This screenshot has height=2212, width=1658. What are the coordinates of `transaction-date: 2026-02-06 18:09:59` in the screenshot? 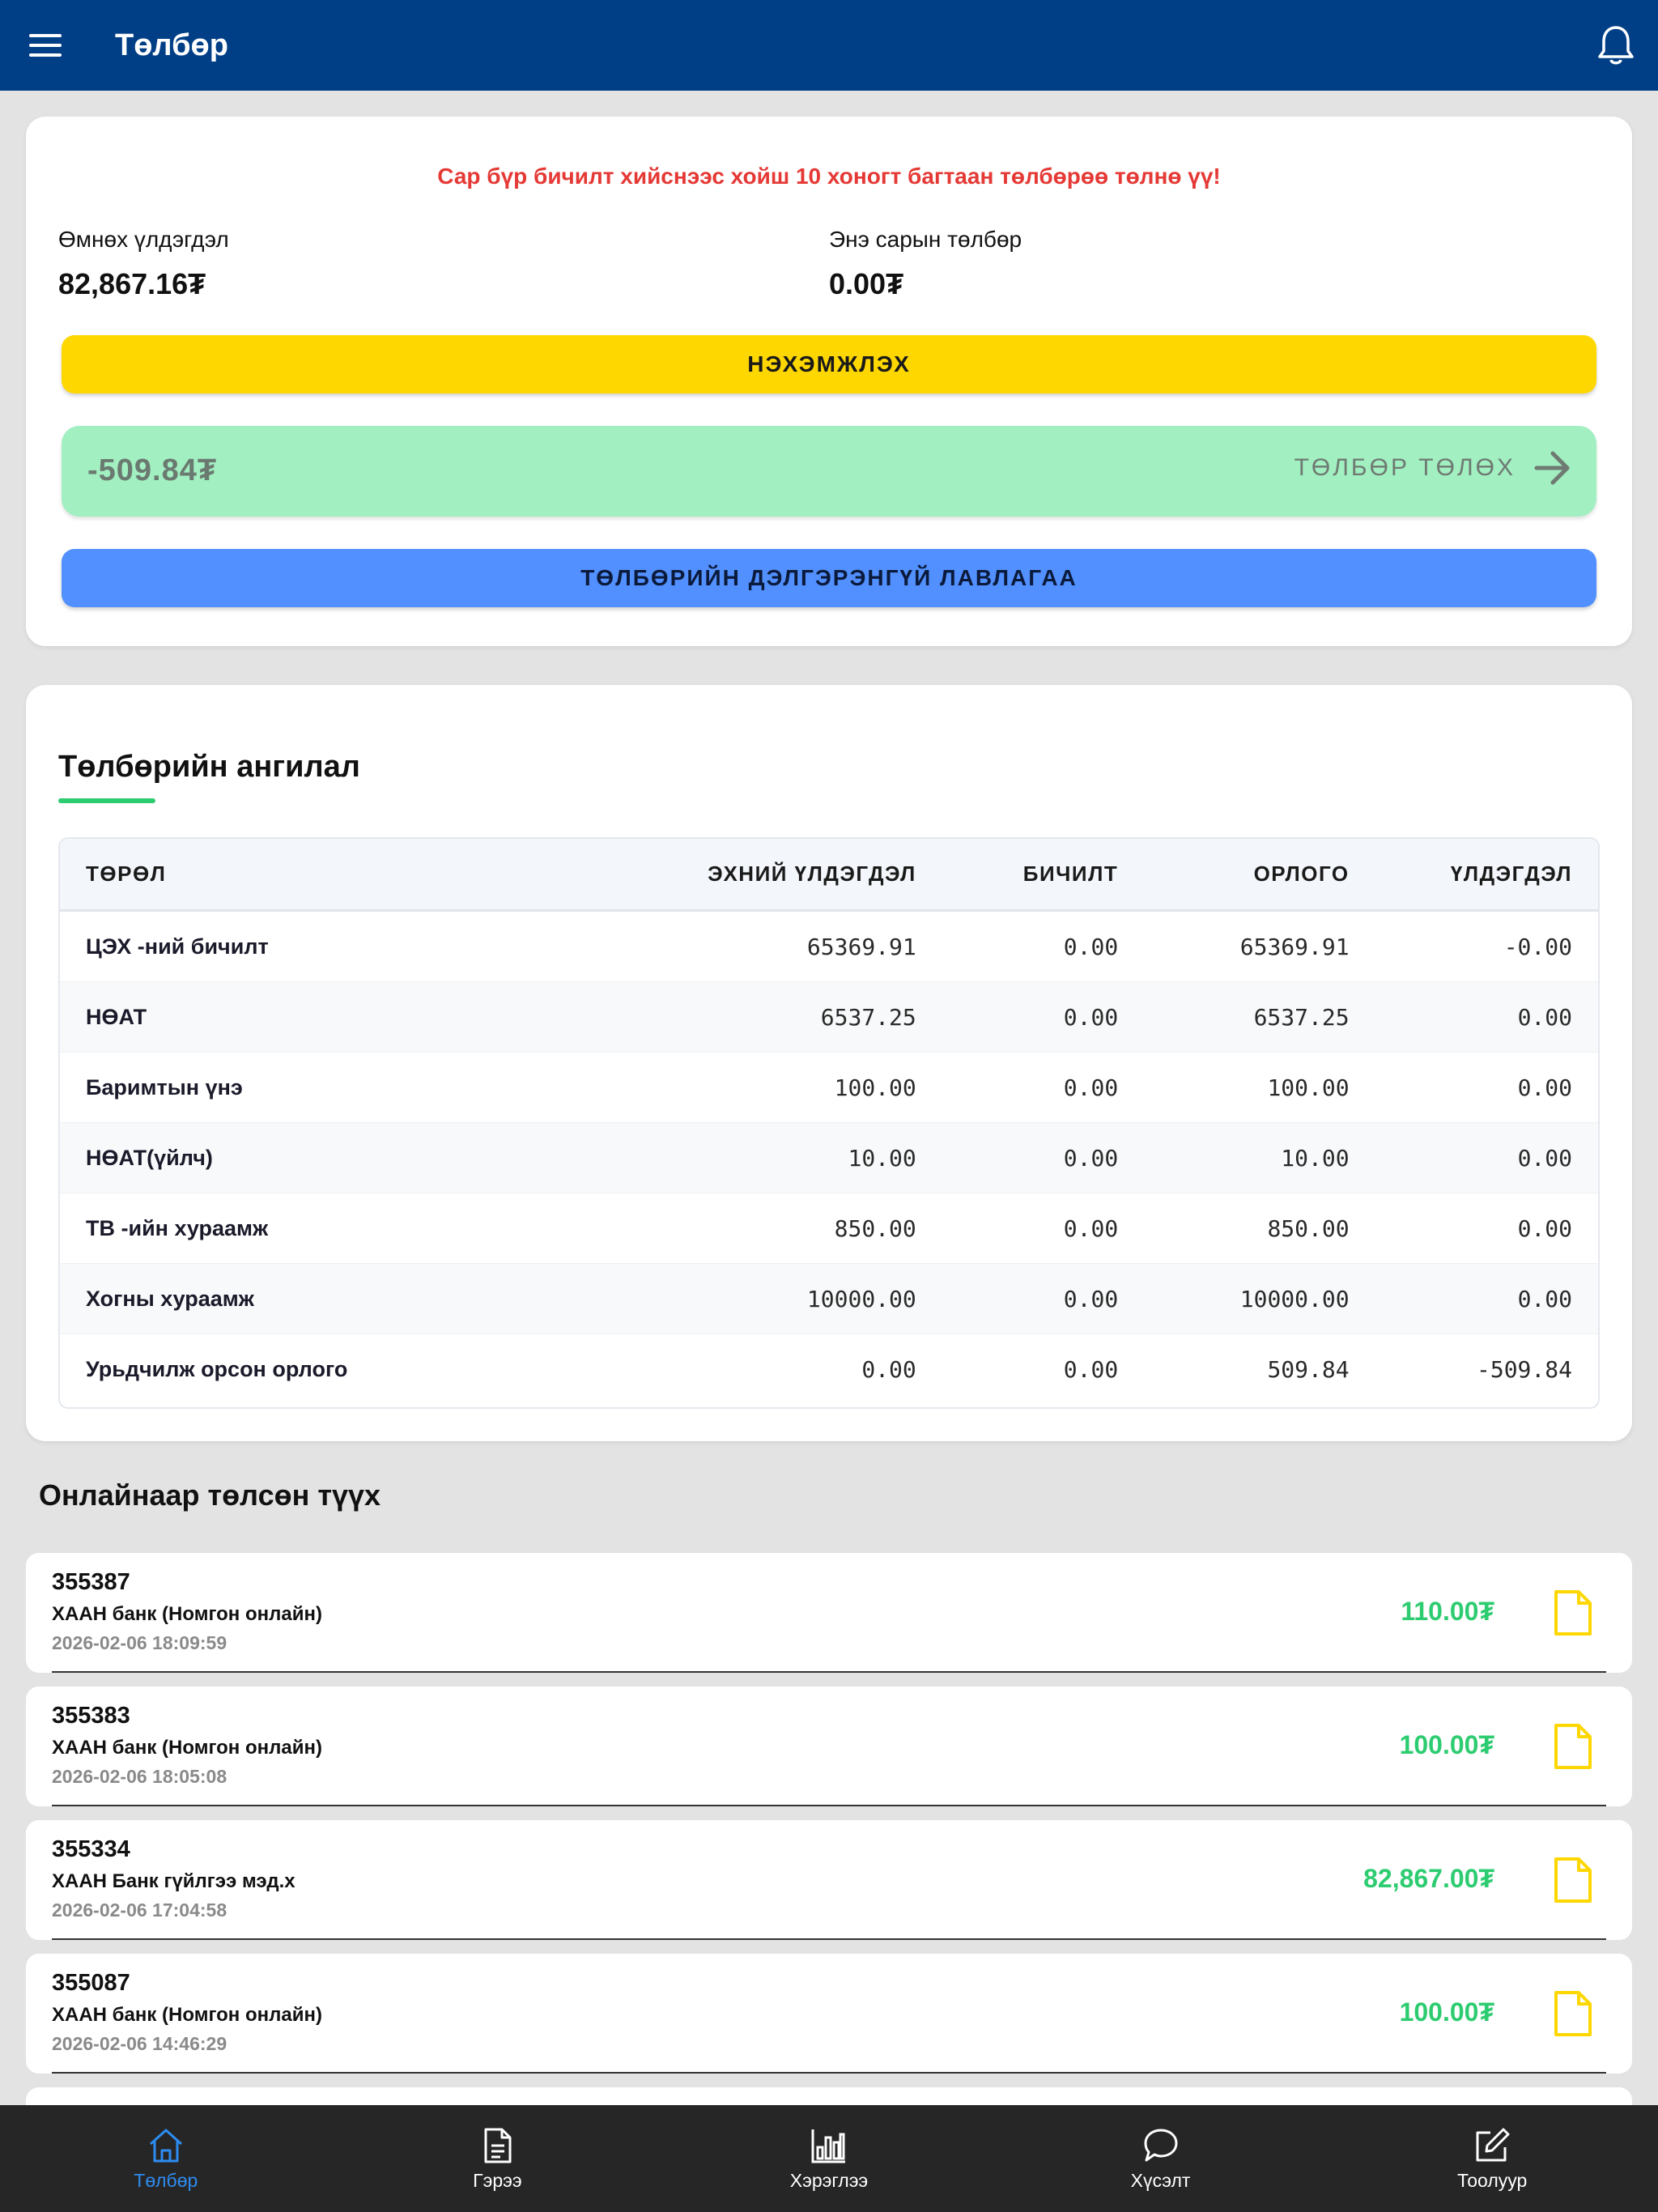 It's located at (139, 1642).